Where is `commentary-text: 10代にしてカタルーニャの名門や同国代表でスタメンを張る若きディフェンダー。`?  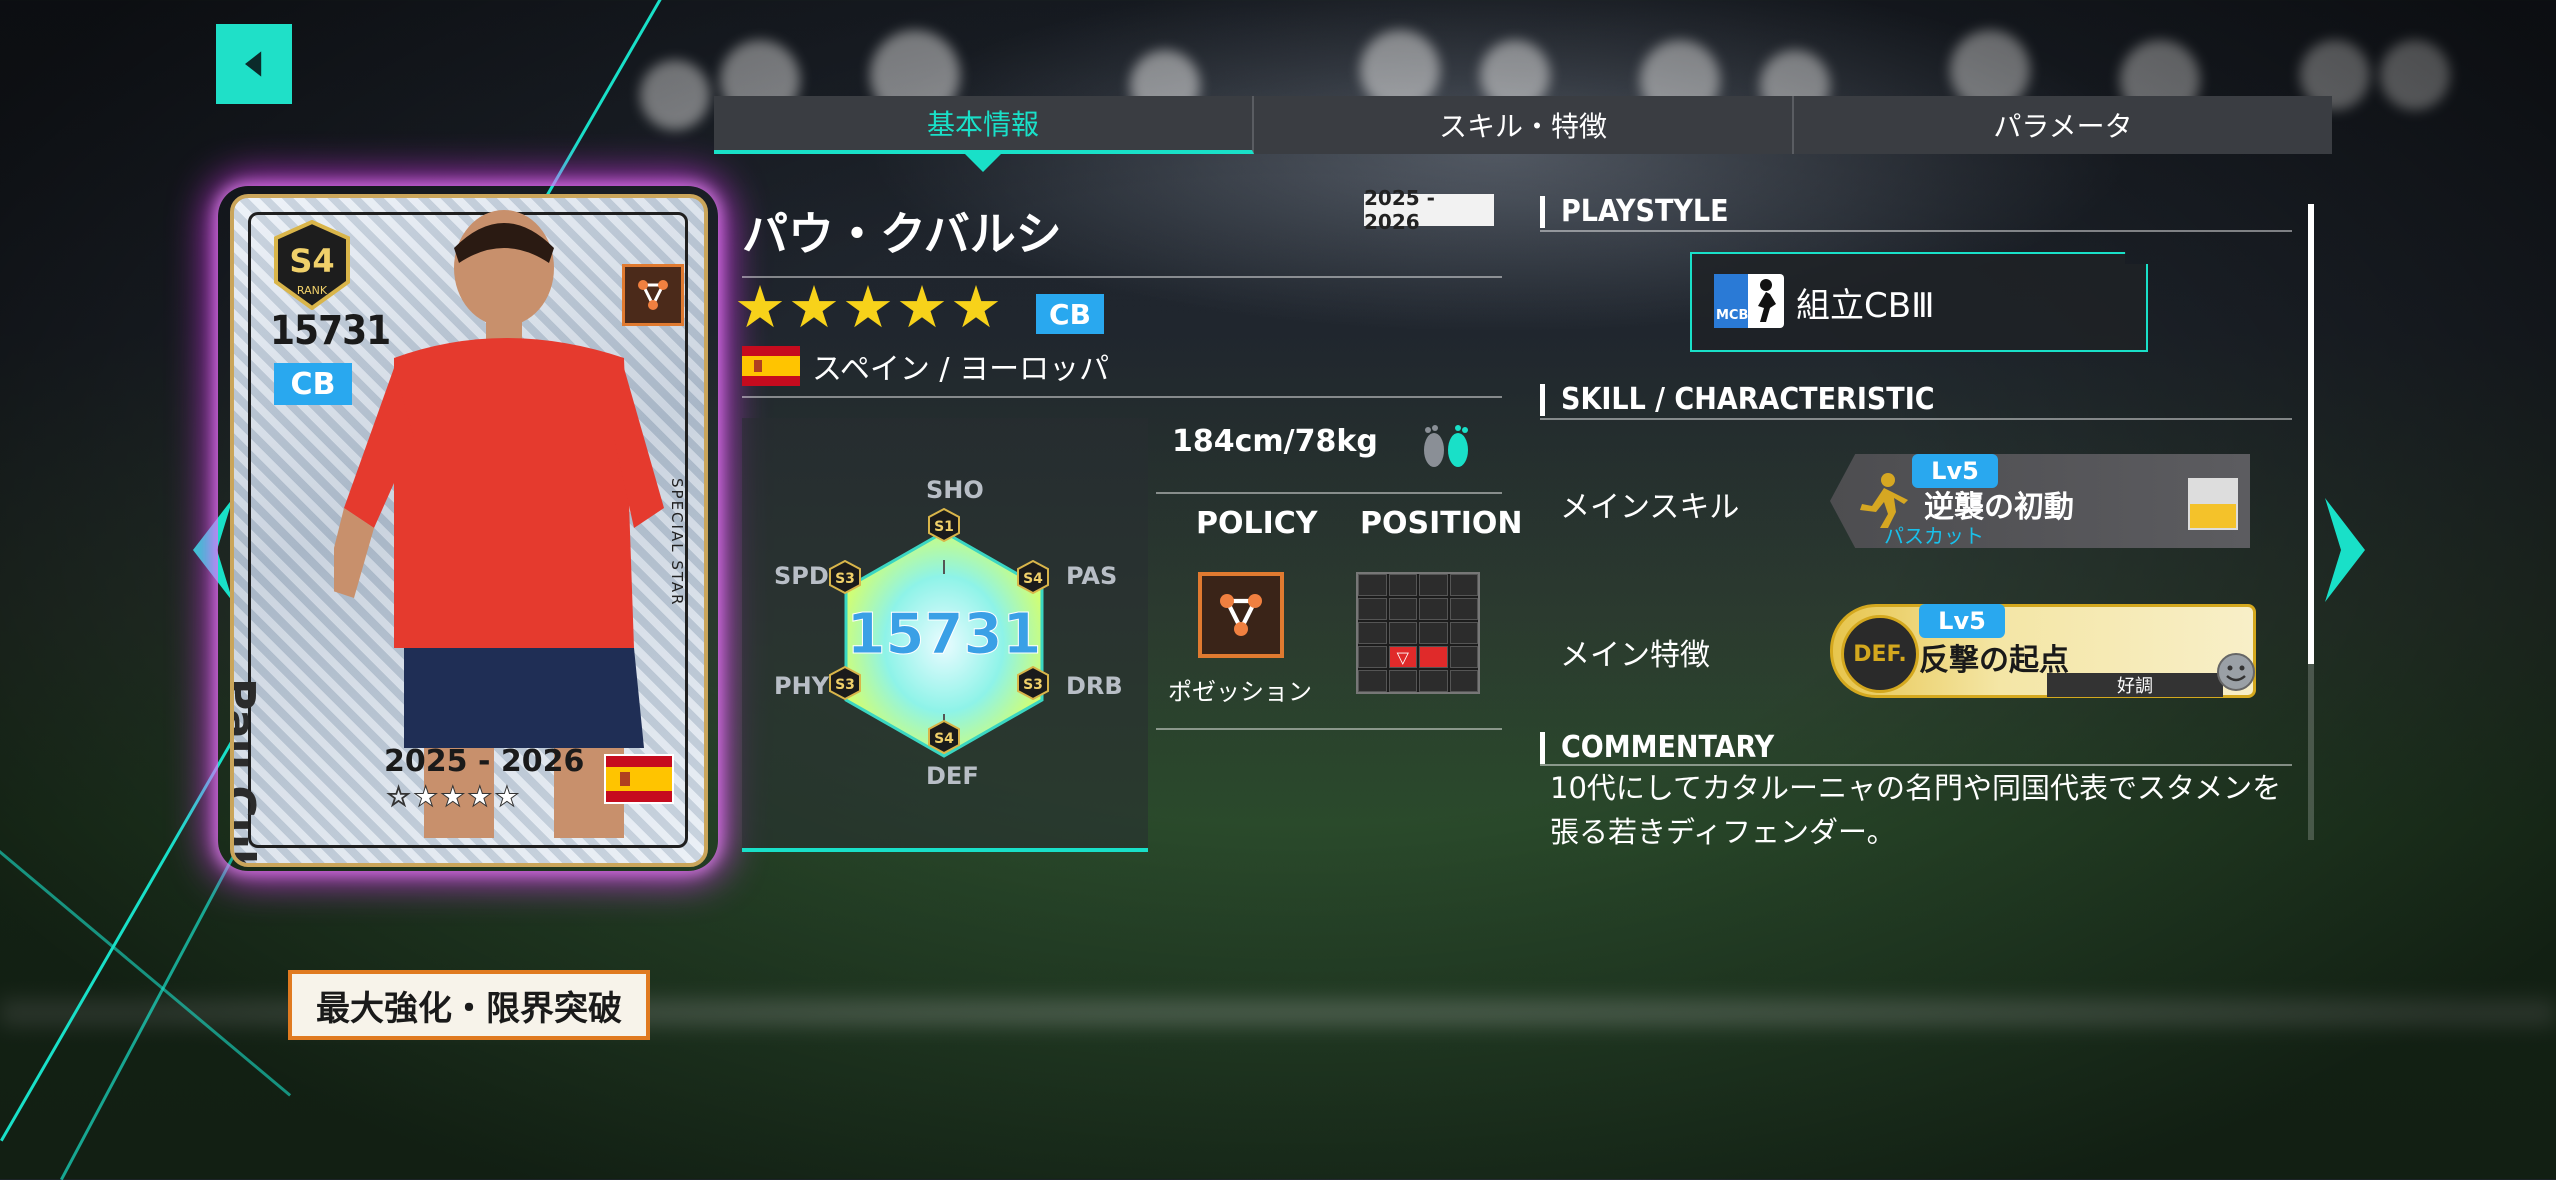 commentary-text: 10代にしてカタルーニャの名門や同国代表でスタメンを張る若きディフェンダー。 is located at coordinates (1916, 810).